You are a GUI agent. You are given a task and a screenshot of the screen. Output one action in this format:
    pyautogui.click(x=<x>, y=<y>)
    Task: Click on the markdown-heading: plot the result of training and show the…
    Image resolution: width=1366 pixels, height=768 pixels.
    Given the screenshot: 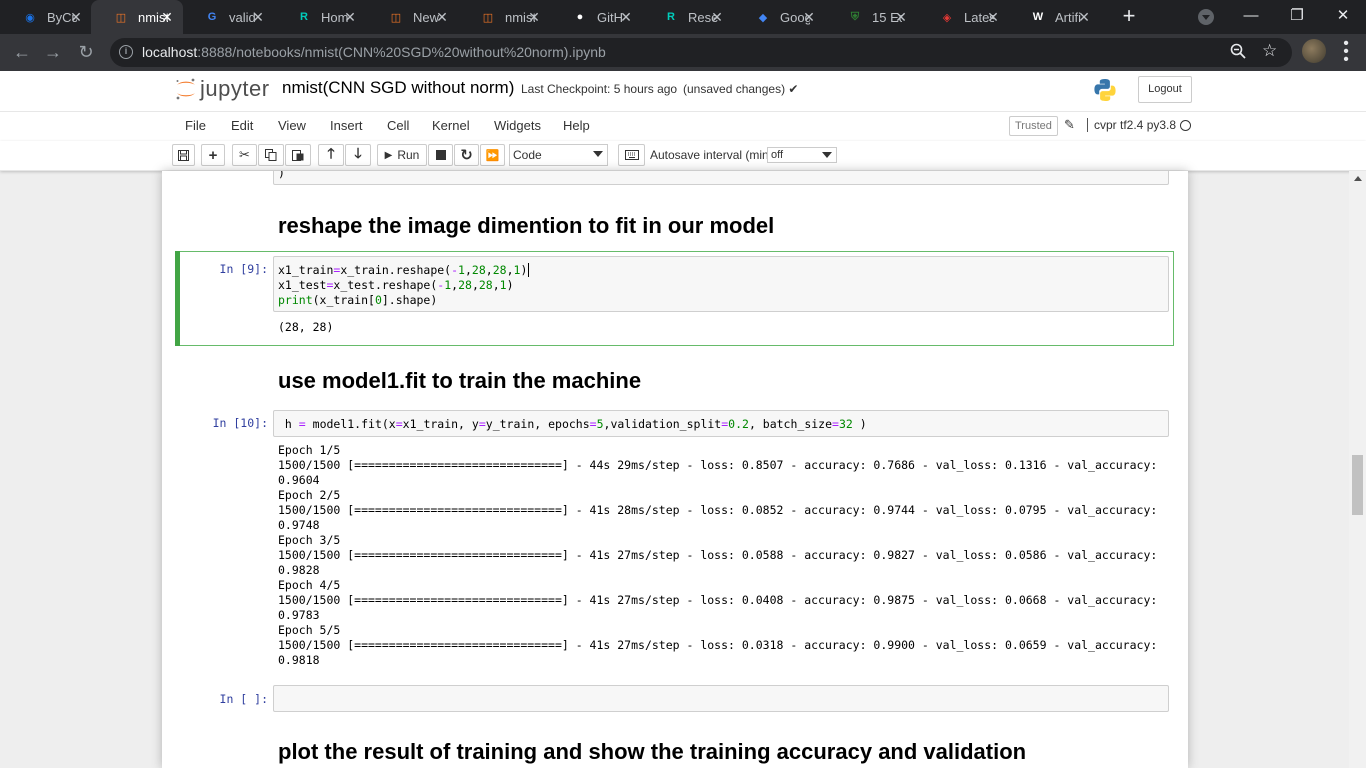 What is the action you would take?
    pyautogui.click(x=652, y=752)
    